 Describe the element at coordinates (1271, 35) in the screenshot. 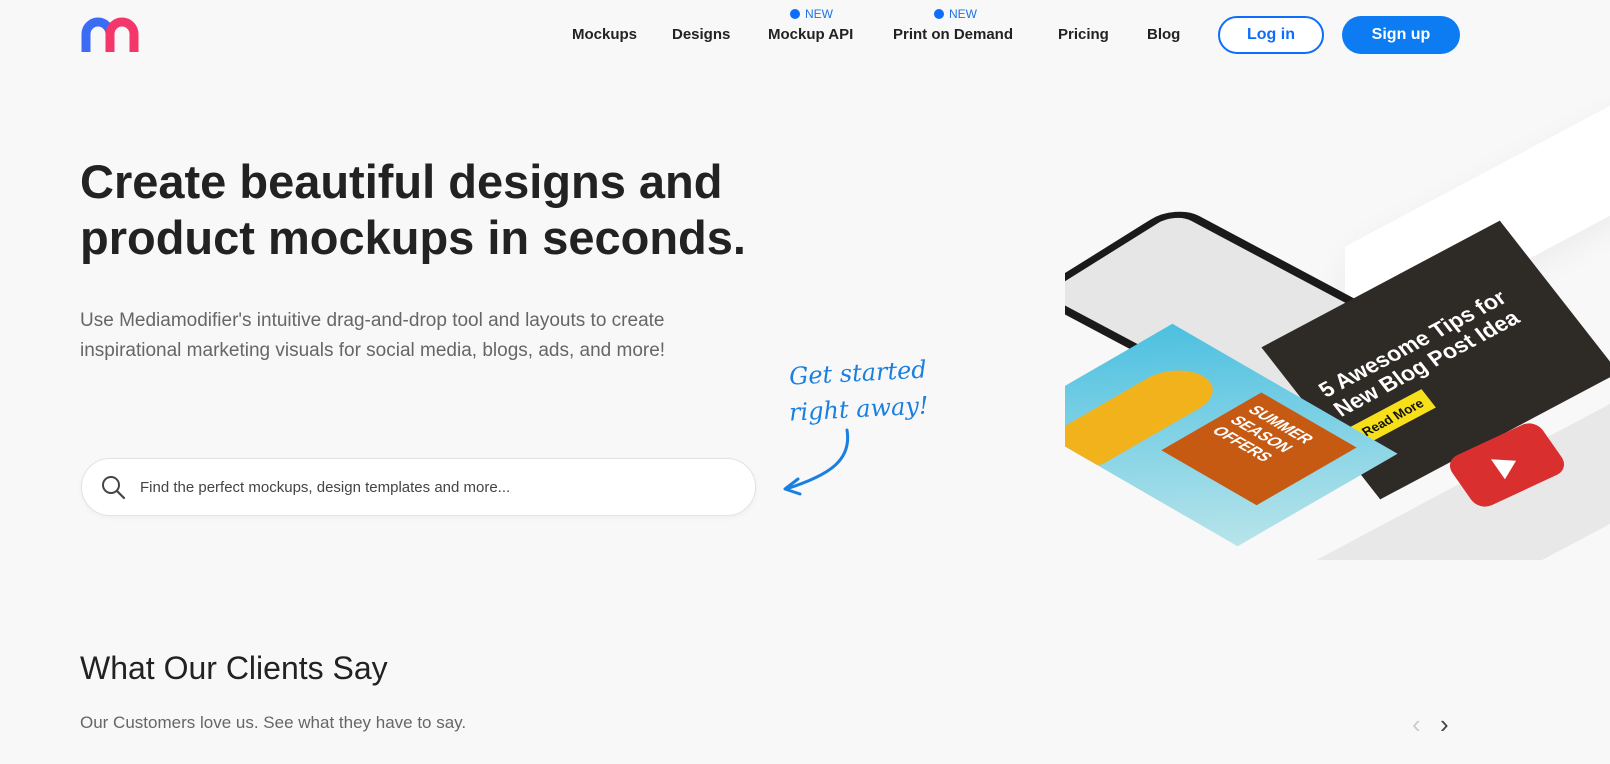

I see `login-button: Log in` at that location.